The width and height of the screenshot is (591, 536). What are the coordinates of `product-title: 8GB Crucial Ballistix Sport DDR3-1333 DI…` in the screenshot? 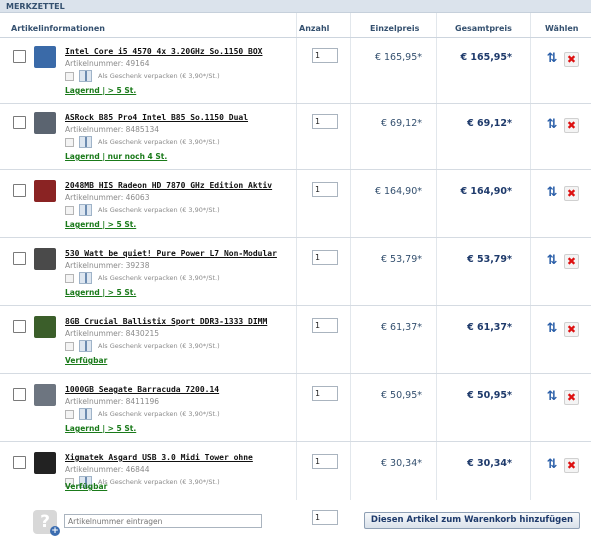 It's located at (166, 321).